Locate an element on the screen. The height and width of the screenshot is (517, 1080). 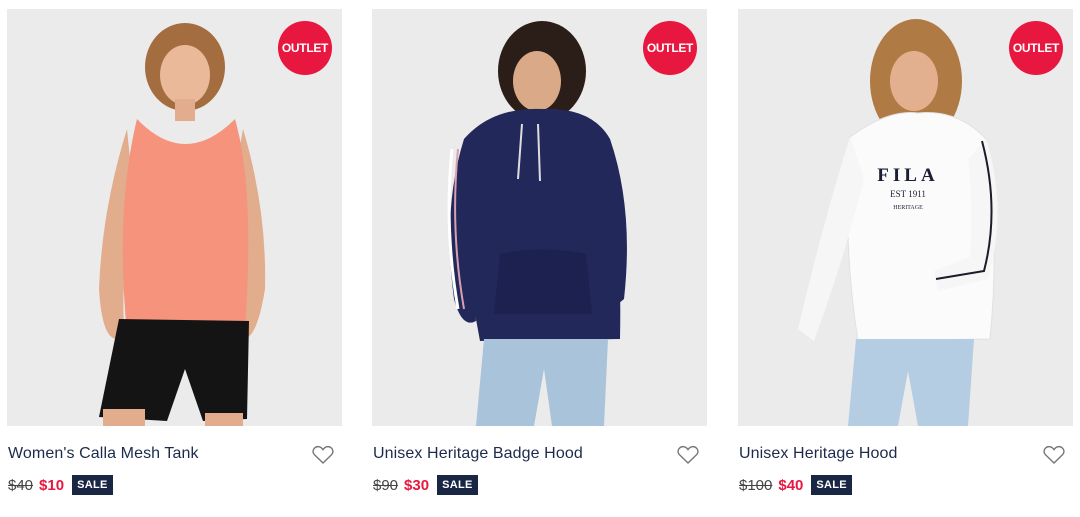
sale-price: $30 is located at coordinates (417, 485).